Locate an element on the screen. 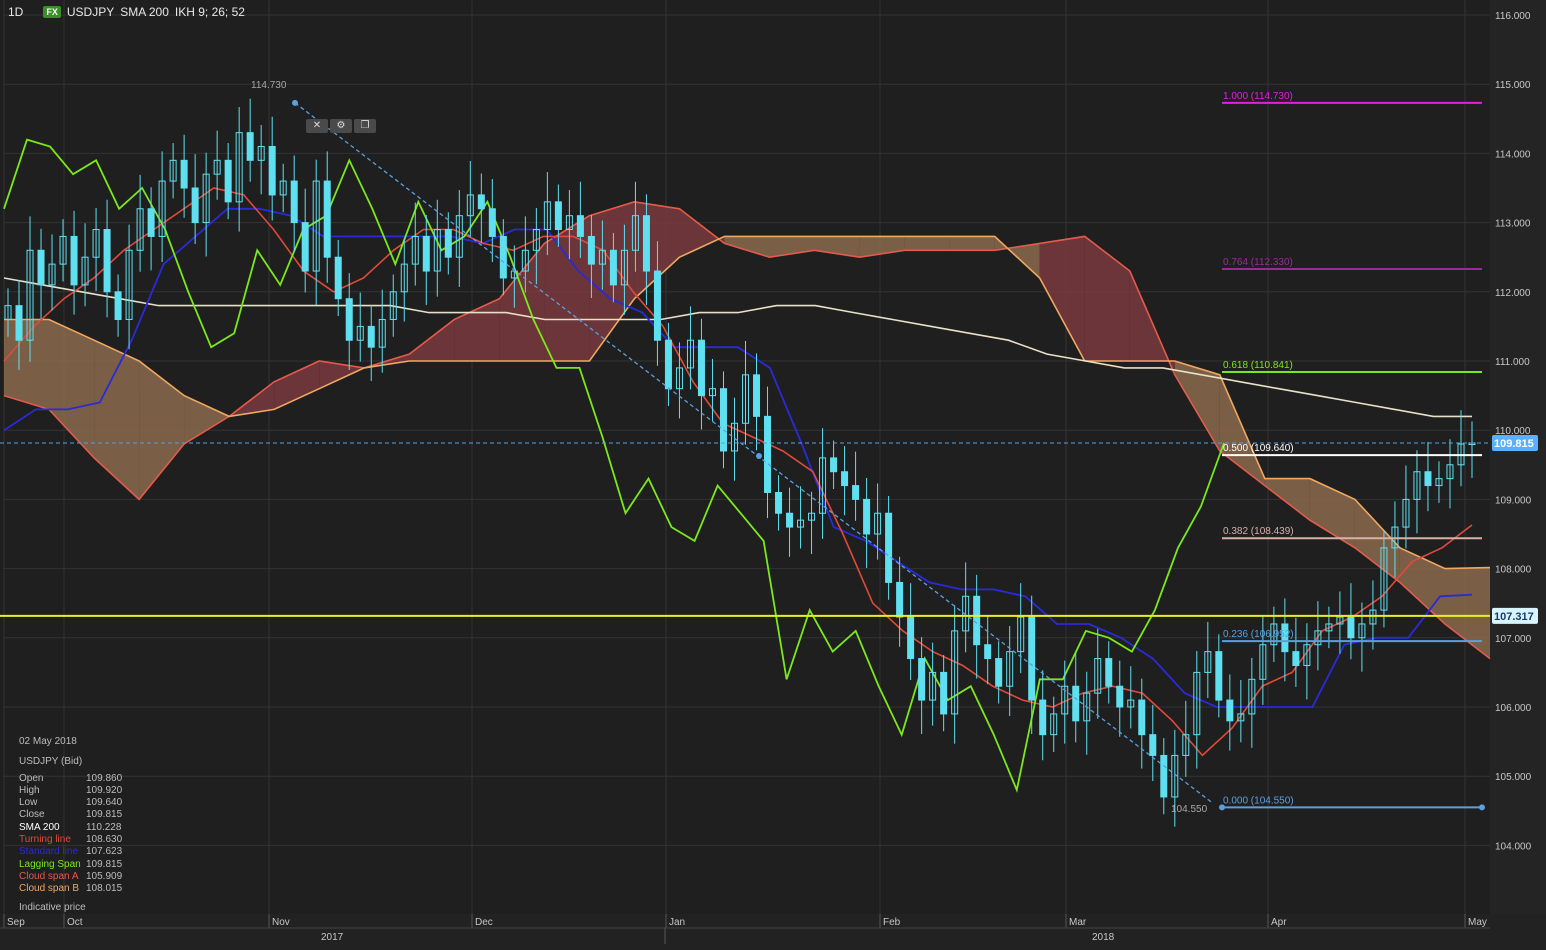  year-label: 2017 is located at coordinates (332, 937).